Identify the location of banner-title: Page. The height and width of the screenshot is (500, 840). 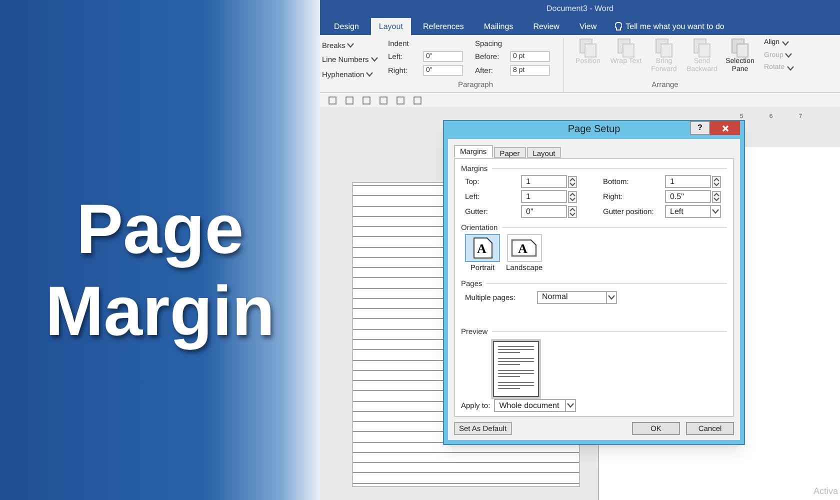
(160, 229).